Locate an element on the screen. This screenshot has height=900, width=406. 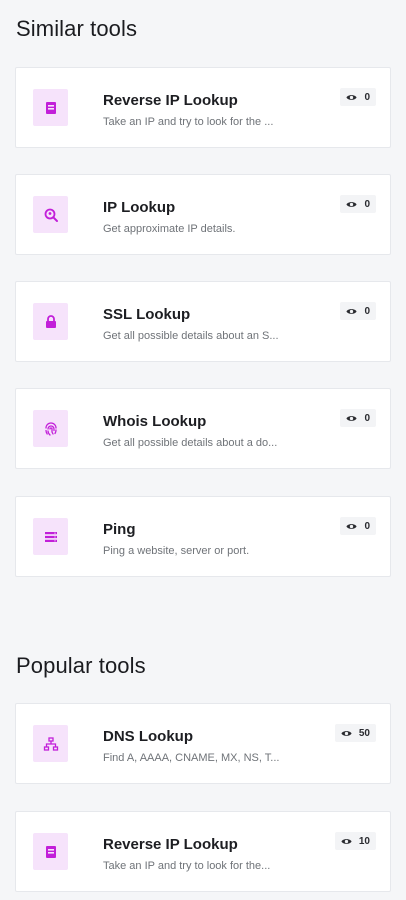
similar-tools-heading: Similar tools is located at coordinates (77, 28).